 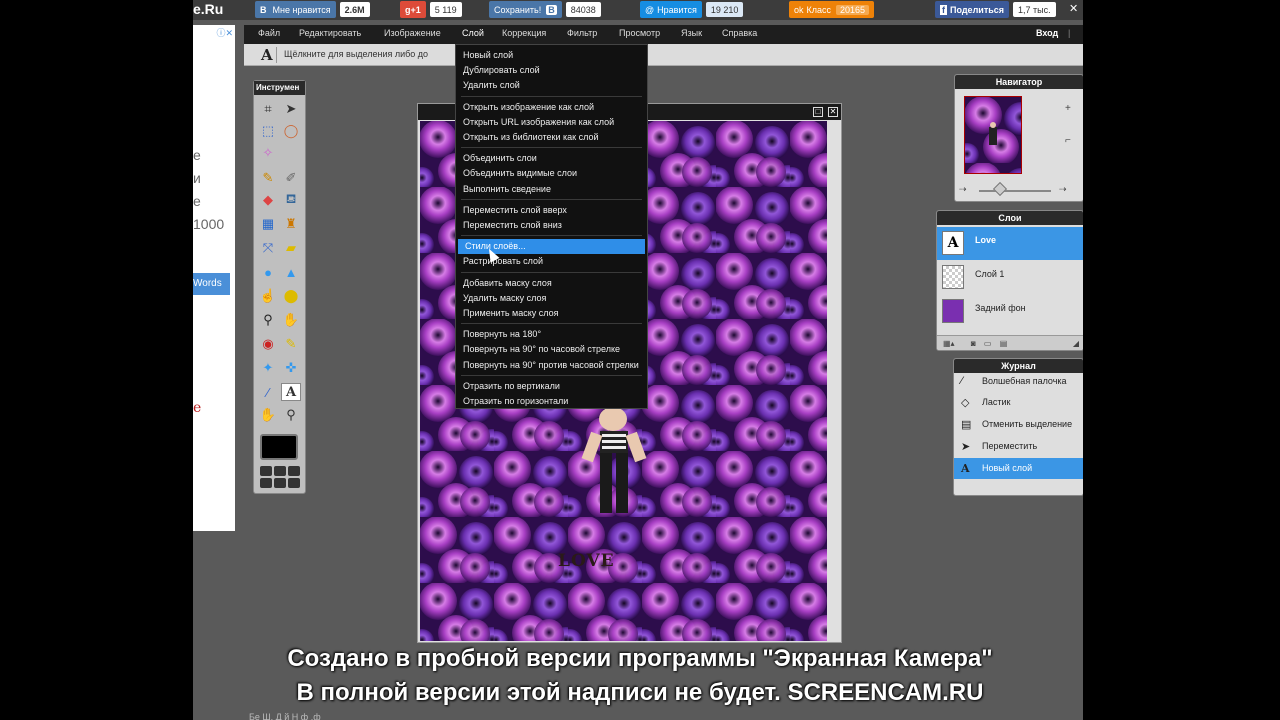 I want to click on crop-icon: ⌗, so click(x=268, y=109).